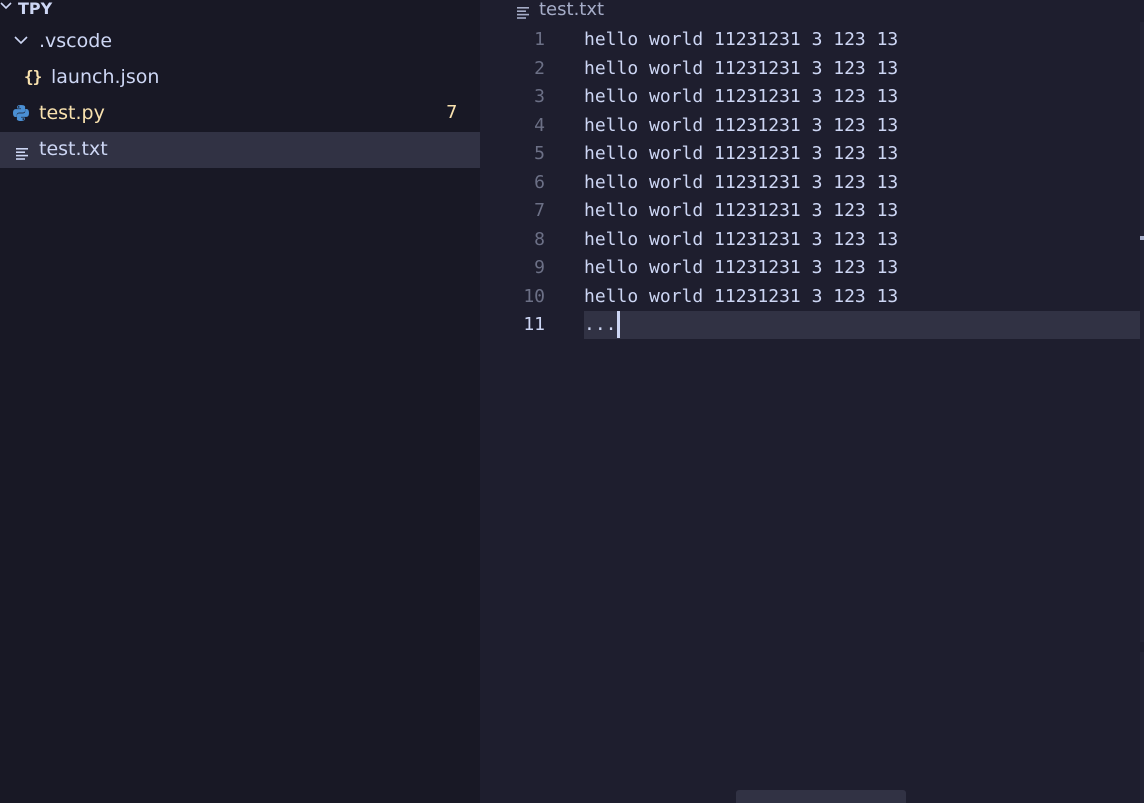  What do you see at coordinates (539, 125) in the screenshot?
I see `line-number: 4` at bounding box center [539, 125].